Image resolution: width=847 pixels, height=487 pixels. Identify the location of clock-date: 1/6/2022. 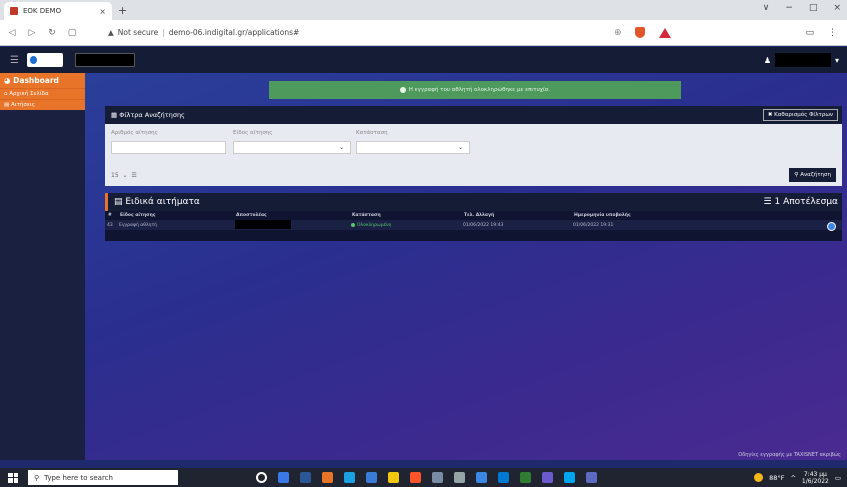
(815, 481).